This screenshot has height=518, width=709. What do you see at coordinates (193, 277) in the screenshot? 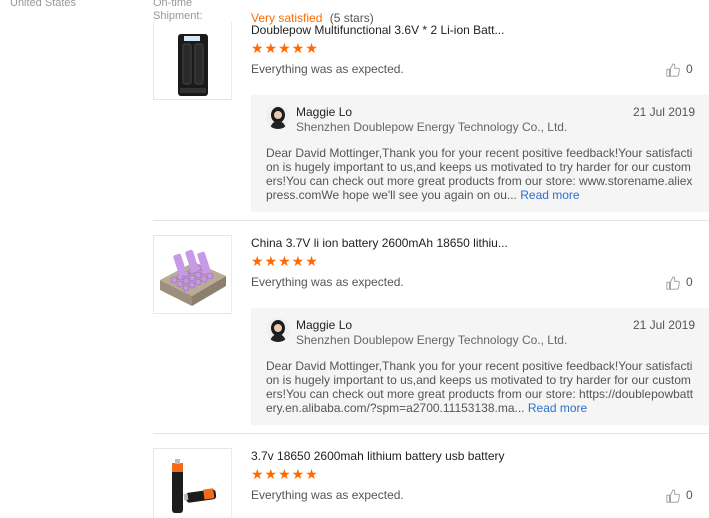
I see `battery-box-image` at bounding box center [193, 277].